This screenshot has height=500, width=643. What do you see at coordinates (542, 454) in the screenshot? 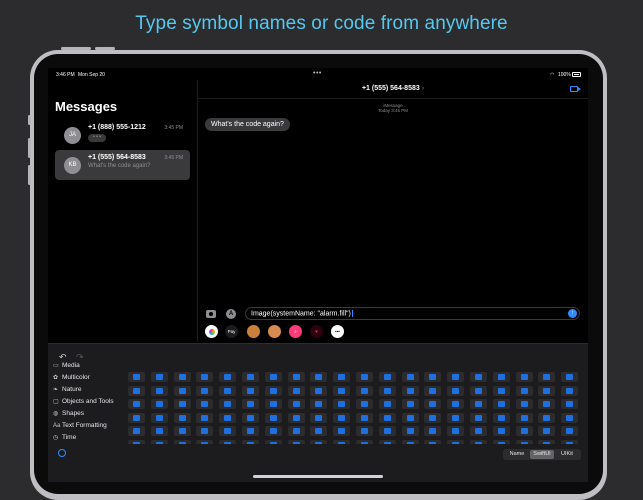
I see `segment-swiftui: SwiftUI` at bounding box center [542, 454].